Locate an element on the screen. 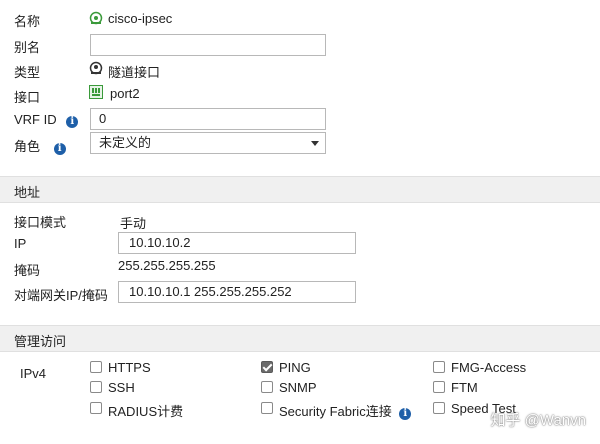  ip-input: 10.10.10.2 is located at coordinates (237, 243).